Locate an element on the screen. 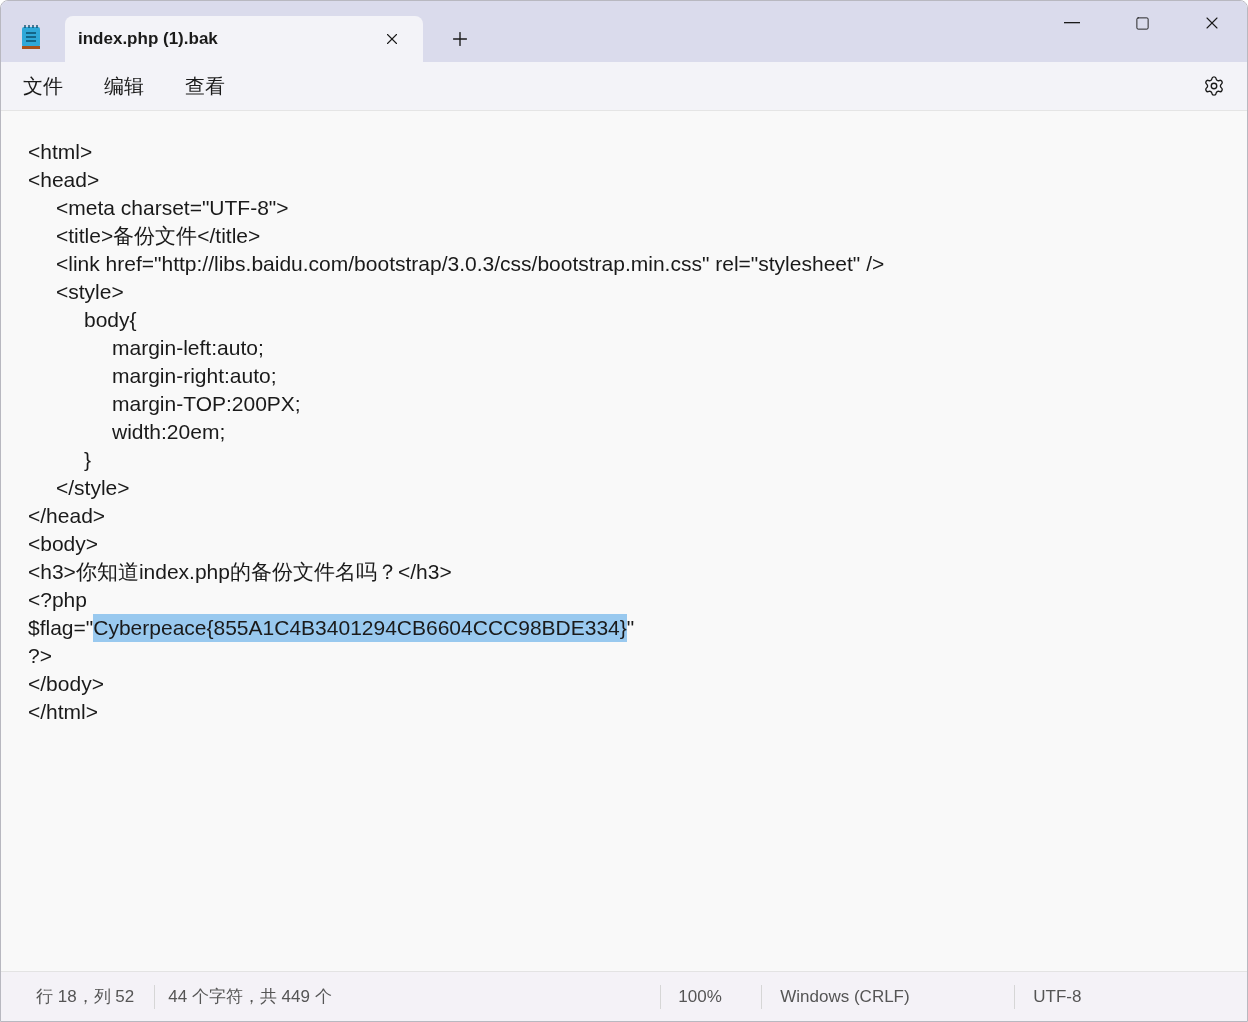 The width and height of the screenshot is (1248, 1022). cursor-position: 行 18，列 52 is located at coordinates (85, 996).